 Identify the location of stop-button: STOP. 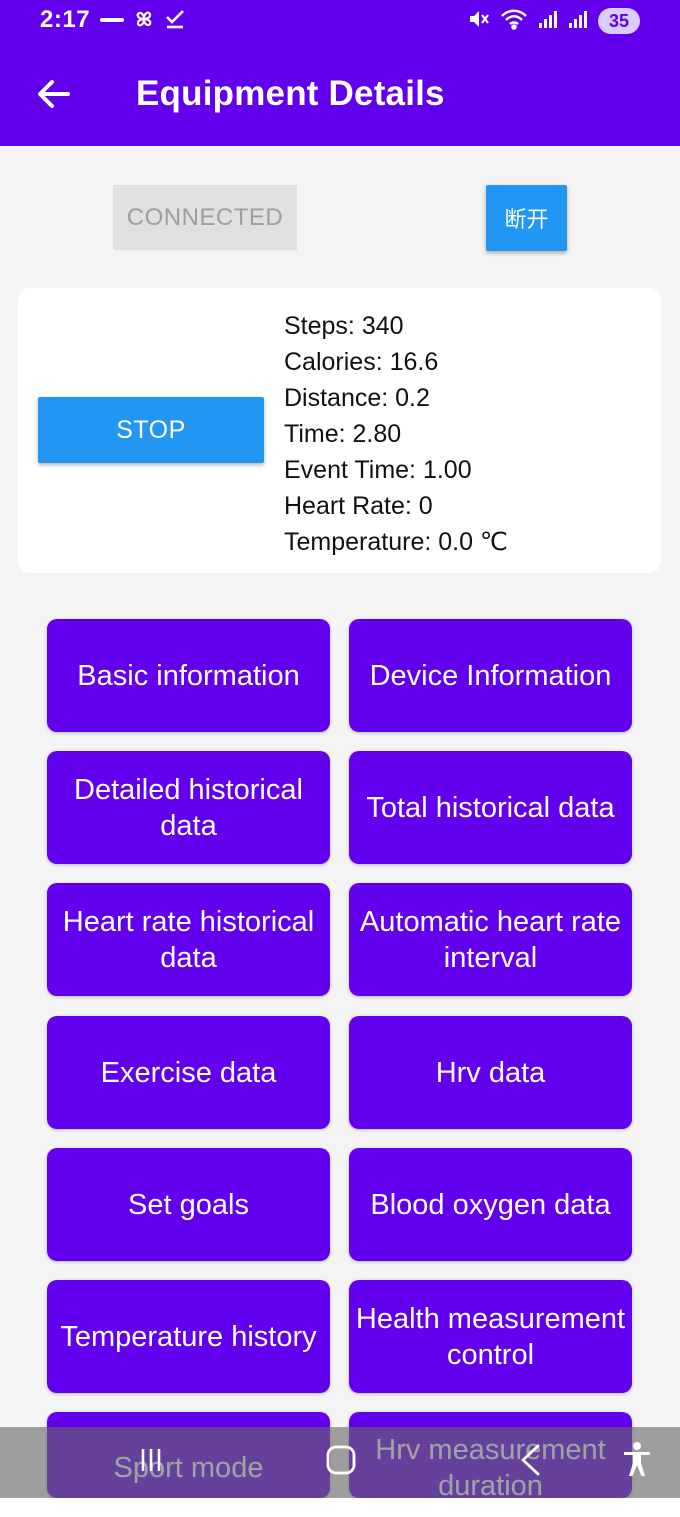
(151, 430).